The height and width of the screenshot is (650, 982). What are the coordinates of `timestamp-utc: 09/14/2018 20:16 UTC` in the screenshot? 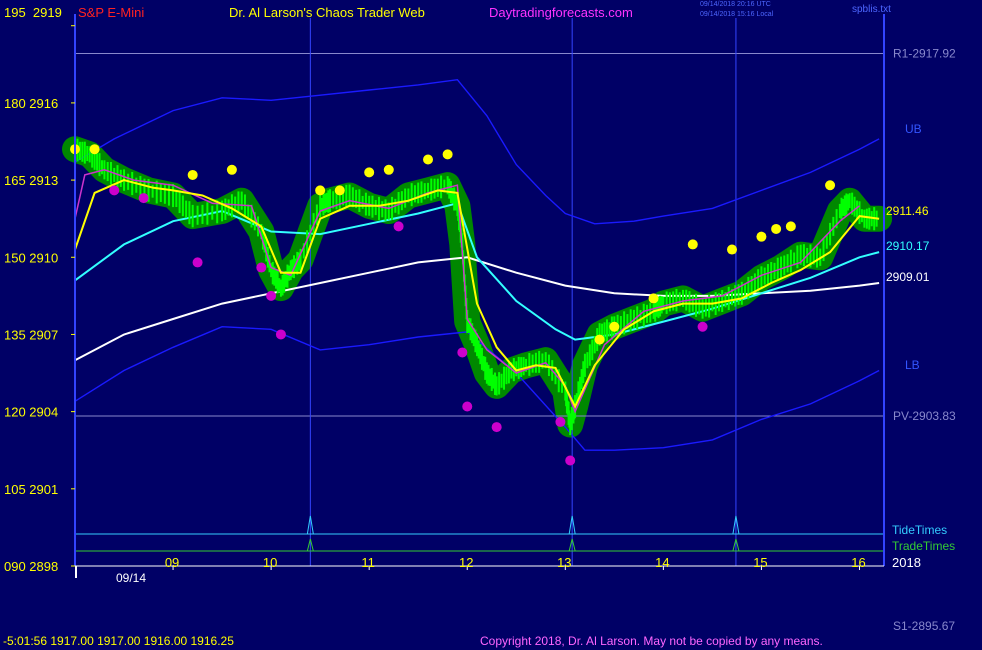 It's located at (735, 4).